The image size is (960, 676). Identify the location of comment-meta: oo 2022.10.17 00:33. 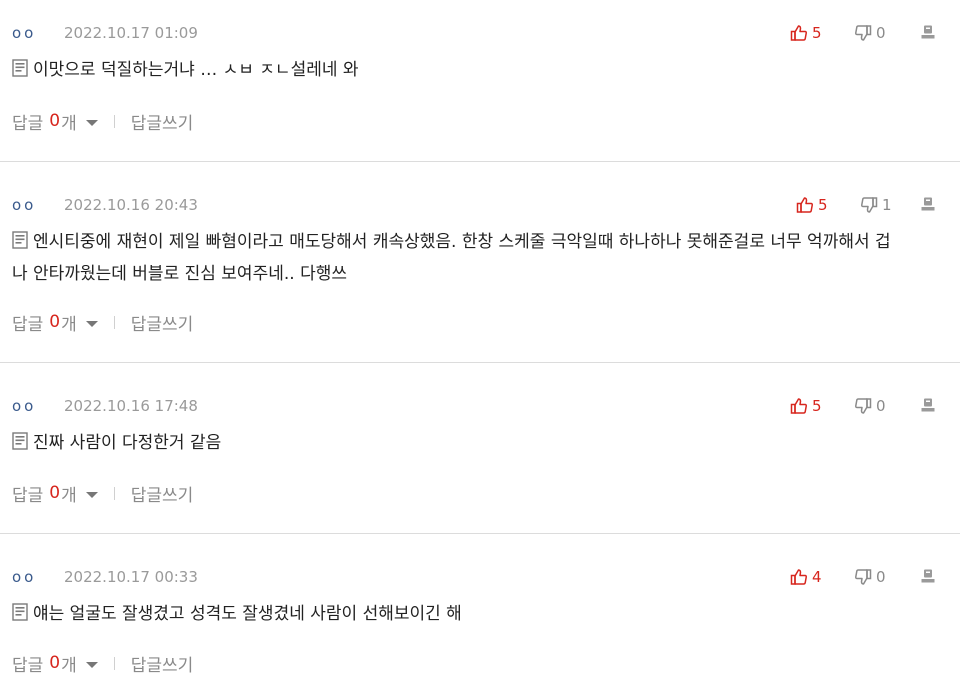
(105, 577).